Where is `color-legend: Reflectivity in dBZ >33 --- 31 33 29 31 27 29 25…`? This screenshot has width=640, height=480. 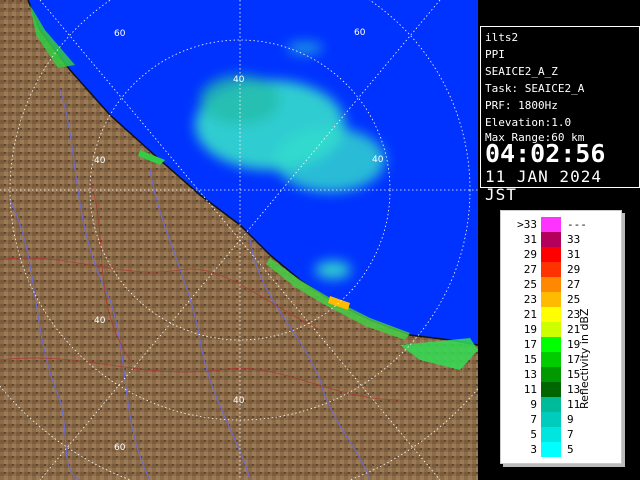
color-legend: Reflectivity in dBZ >33 --- 31 33 29 31 27 29 25… is located at coordinates (561, 337).